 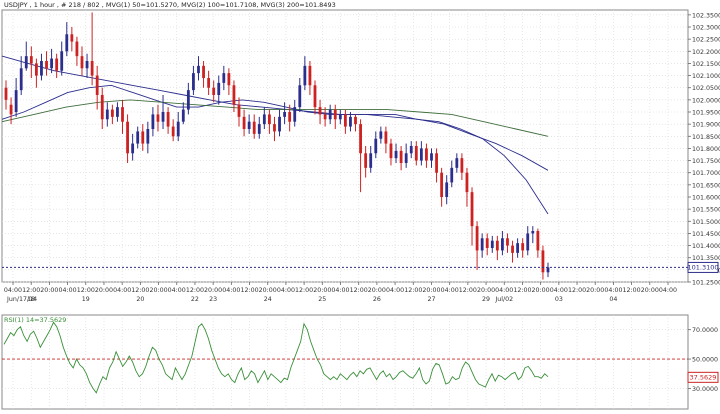 What do you see at coordinates (613, 299) in the screenshot?
I see `date-label: 04` at bounding box center [613, 299].